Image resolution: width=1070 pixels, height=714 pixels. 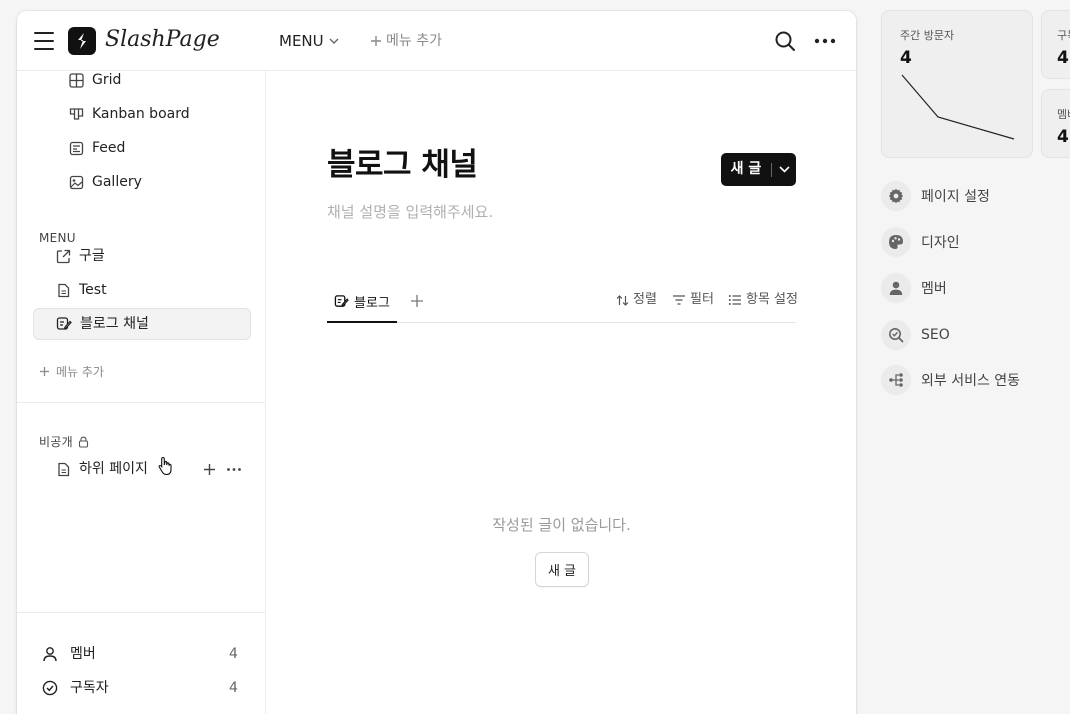 What do you see at coordinates (234, 469) in the screenshot?
I see `subpage-more-icon` at bounding box center [234, 469].